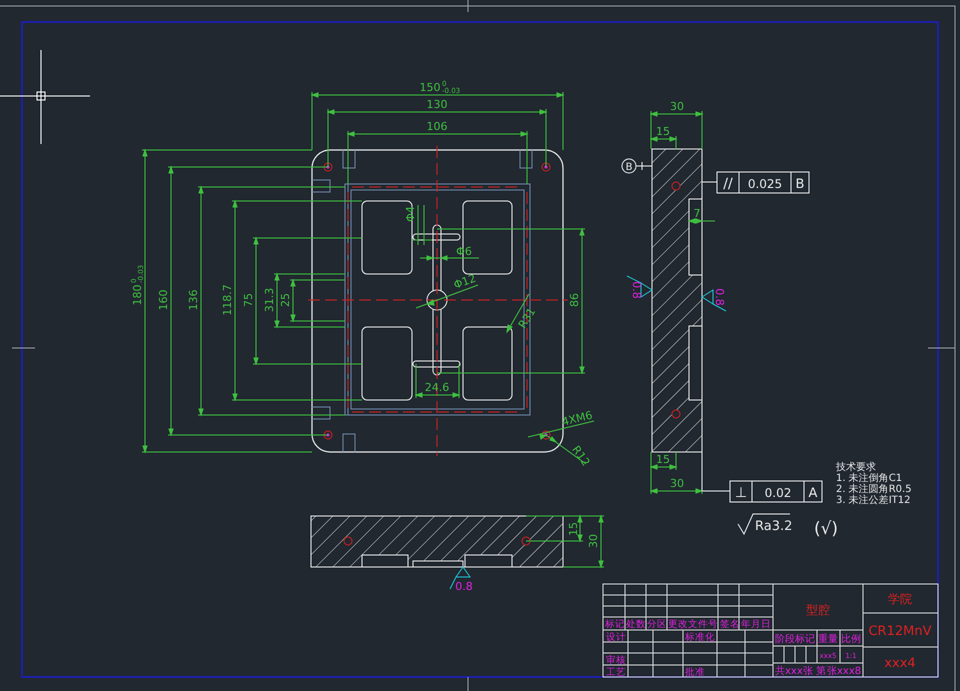 The width and height of the screenshot is (960, 691). What do you see at coordinates (437, 126) in the screenshot?
I see `dimension-label: 106` at bounding box center [437, 126].